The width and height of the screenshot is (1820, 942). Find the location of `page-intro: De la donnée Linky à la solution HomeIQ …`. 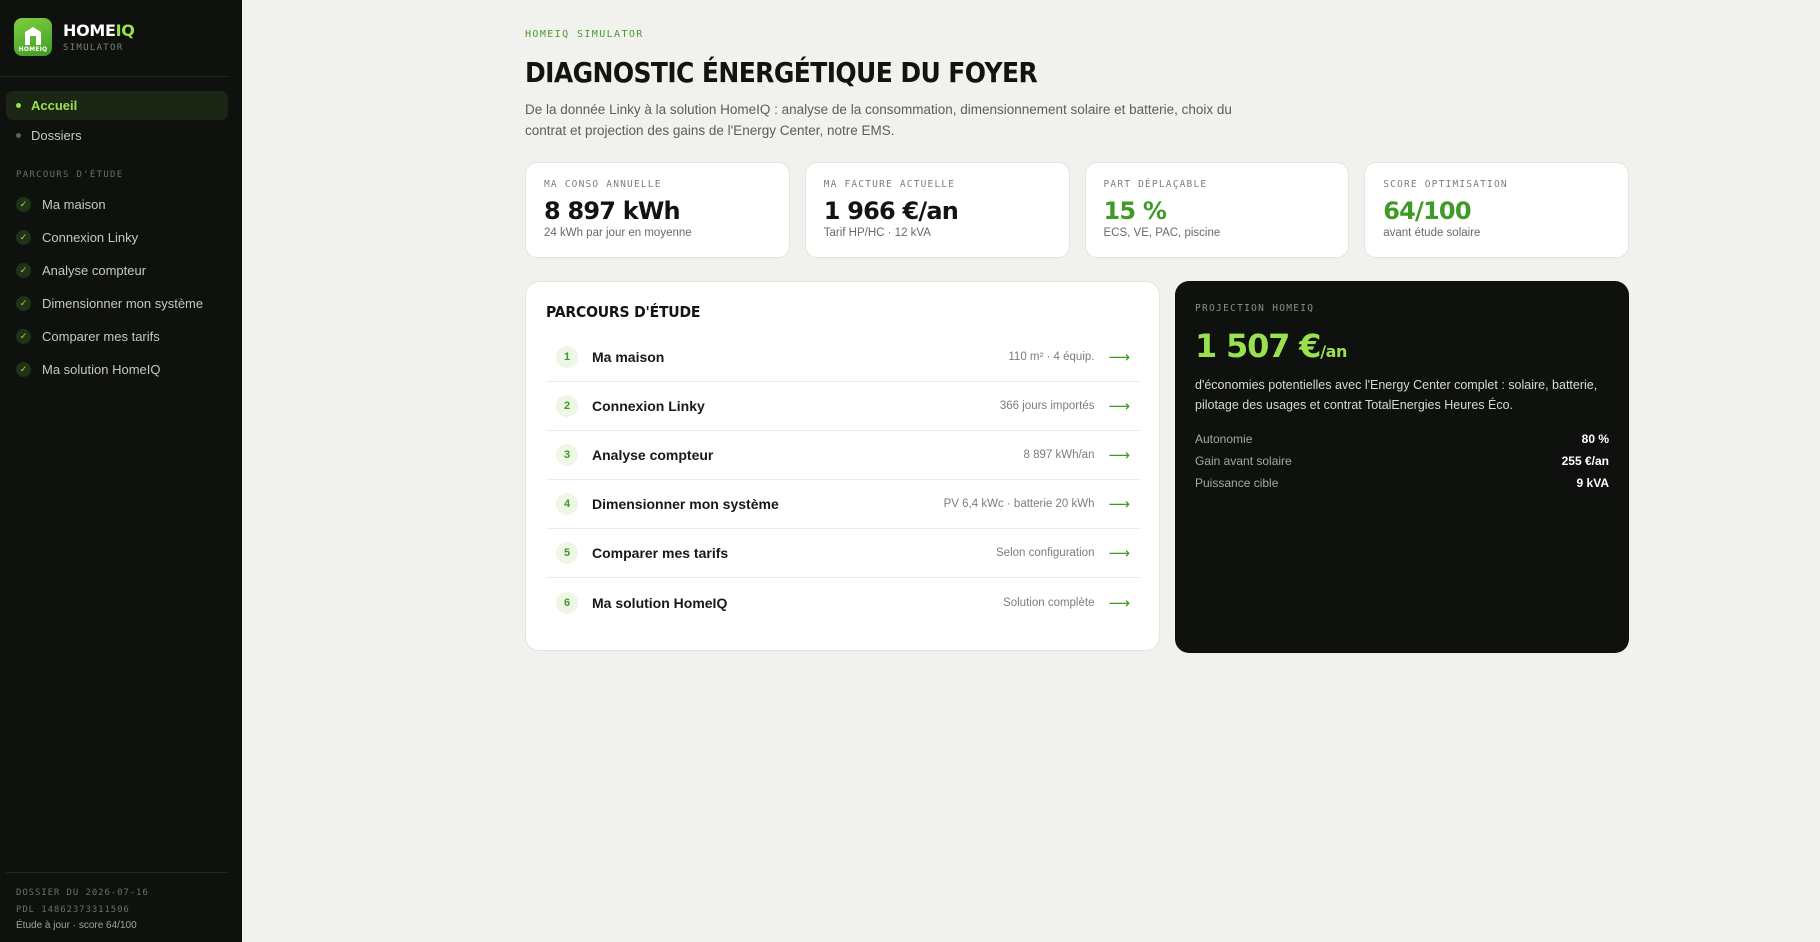

page-intro: De la donnée Linky à la solution HomeIQ … is located at coordinates (878, 120).